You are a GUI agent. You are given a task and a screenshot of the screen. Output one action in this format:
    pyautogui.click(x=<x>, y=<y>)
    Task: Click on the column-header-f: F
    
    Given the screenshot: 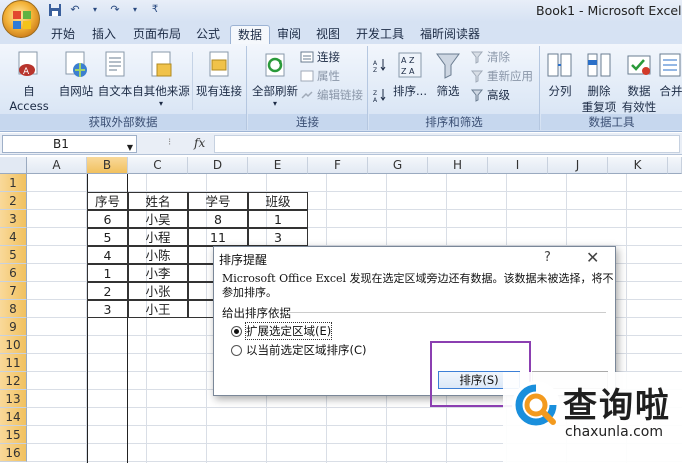 What is the action you would take?
    pyautogui.click(x=338, y=165)
    